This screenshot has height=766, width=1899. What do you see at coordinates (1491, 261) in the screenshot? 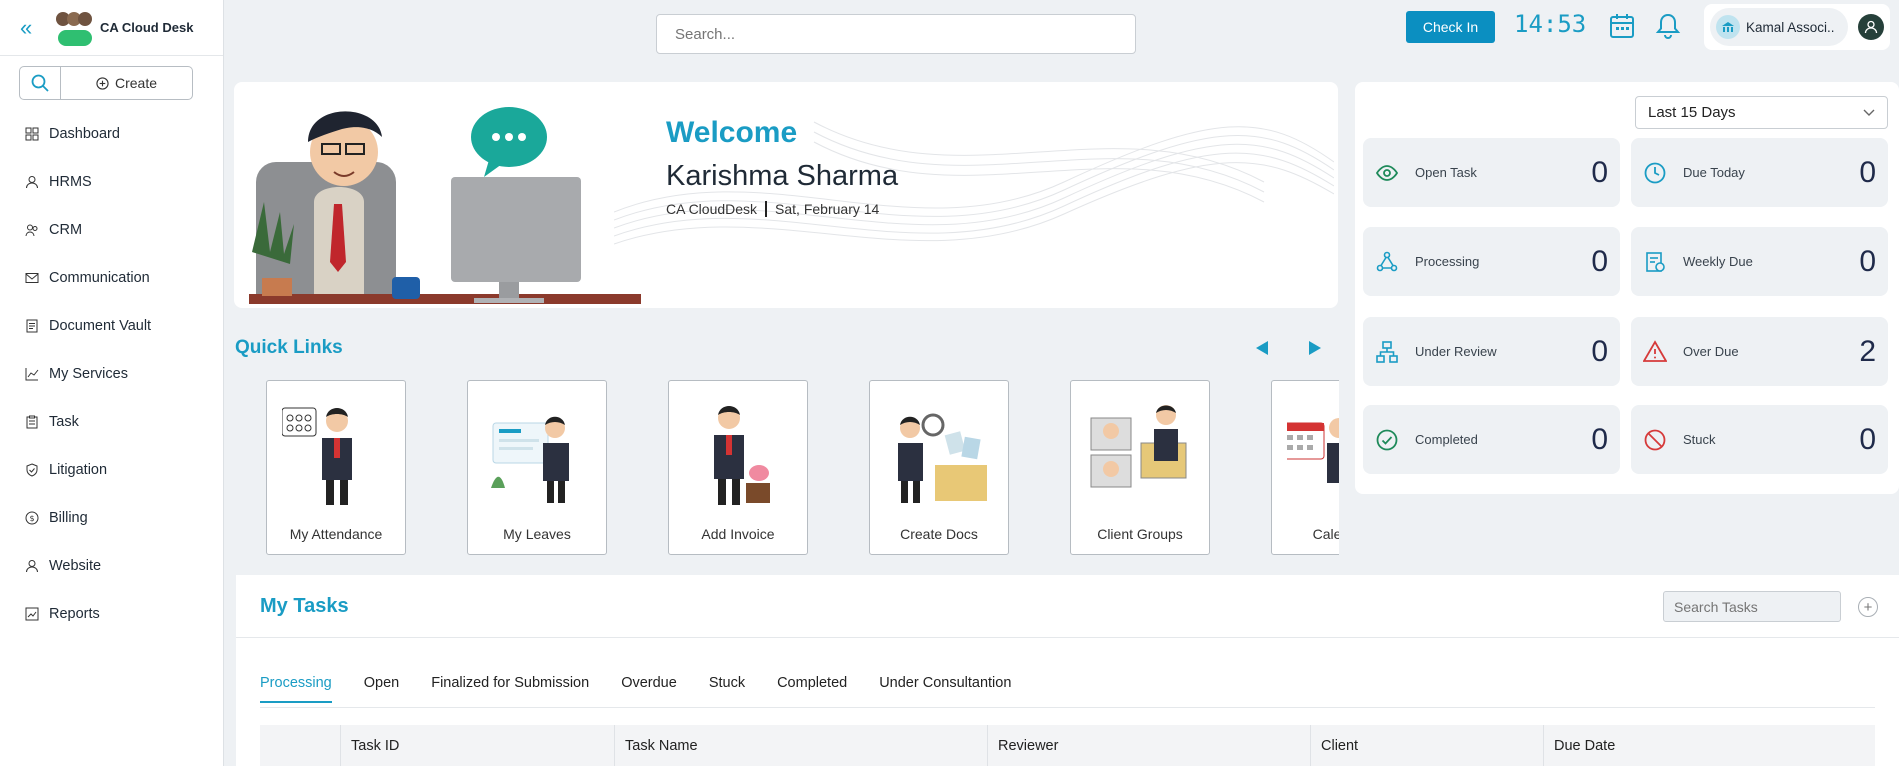
I see `stat-processing: Processing 0` at bounding box center [1491, 261].